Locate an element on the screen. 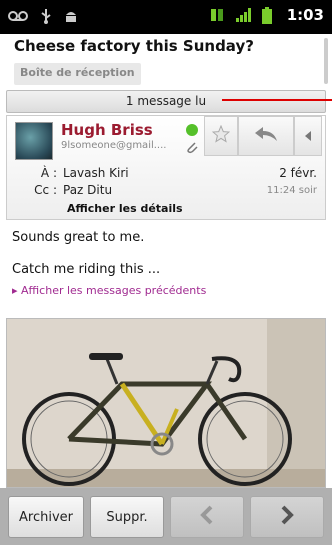  message-action-buttons is located at coordinates (263, 136).